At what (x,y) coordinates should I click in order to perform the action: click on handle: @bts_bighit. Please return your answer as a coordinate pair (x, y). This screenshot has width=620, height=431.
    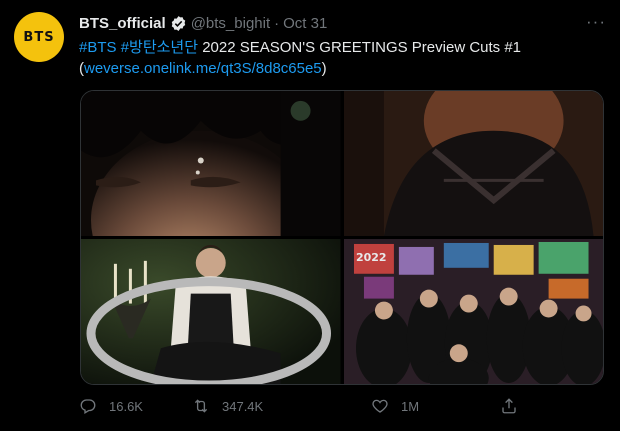
    Looking at the image, I should click on (230, 23).